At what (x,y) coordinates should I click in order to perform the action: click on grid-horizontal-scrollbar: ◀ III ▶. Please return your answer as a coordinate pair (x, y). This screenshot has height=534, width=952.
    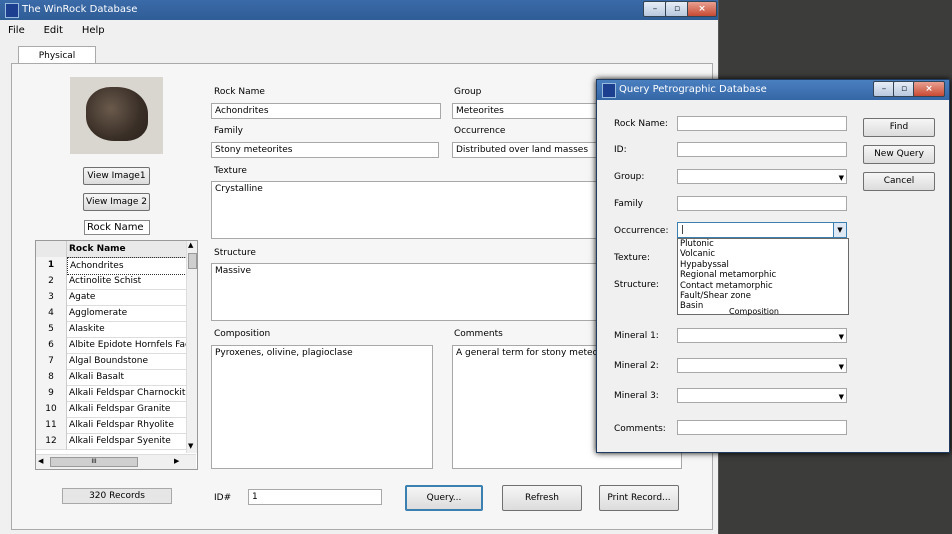
    Looking at the image, I should click on (116, 461).